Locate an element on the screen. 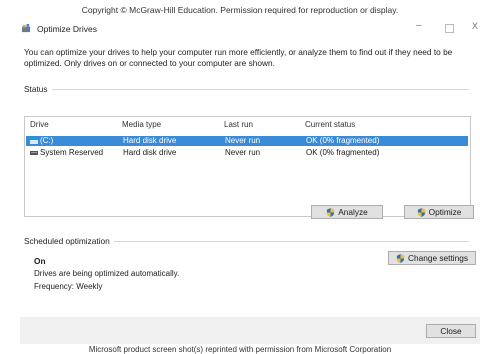 Image resolution: width=480 pixels, height=354 pixels. schedule-frequency: Frequency: Weekly is located at coordinates (68, 286).